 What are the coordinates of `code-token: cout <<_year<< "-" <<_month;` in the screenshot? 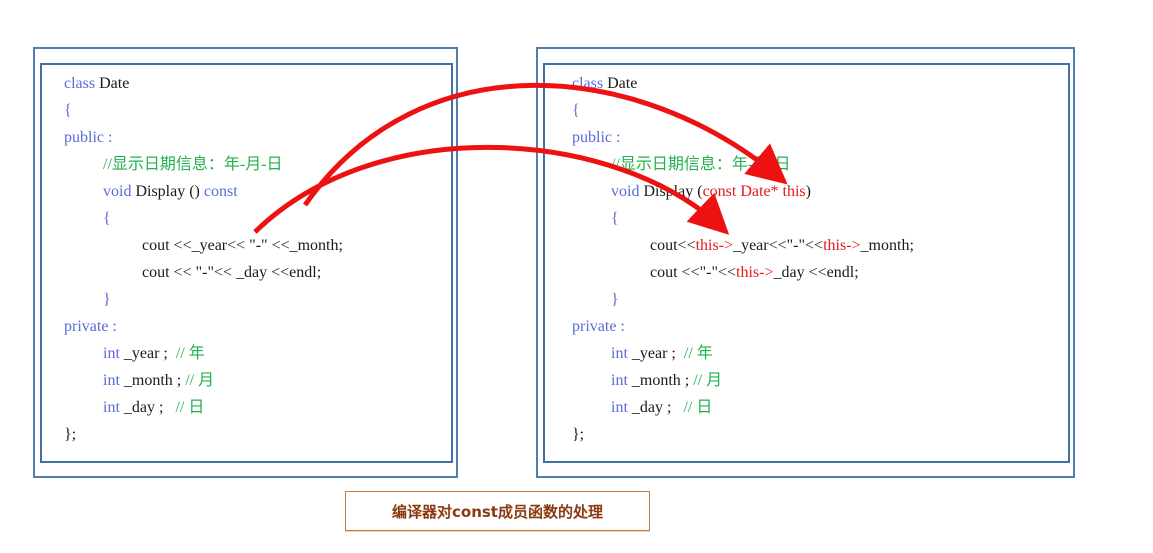 It's located at (242, 245).